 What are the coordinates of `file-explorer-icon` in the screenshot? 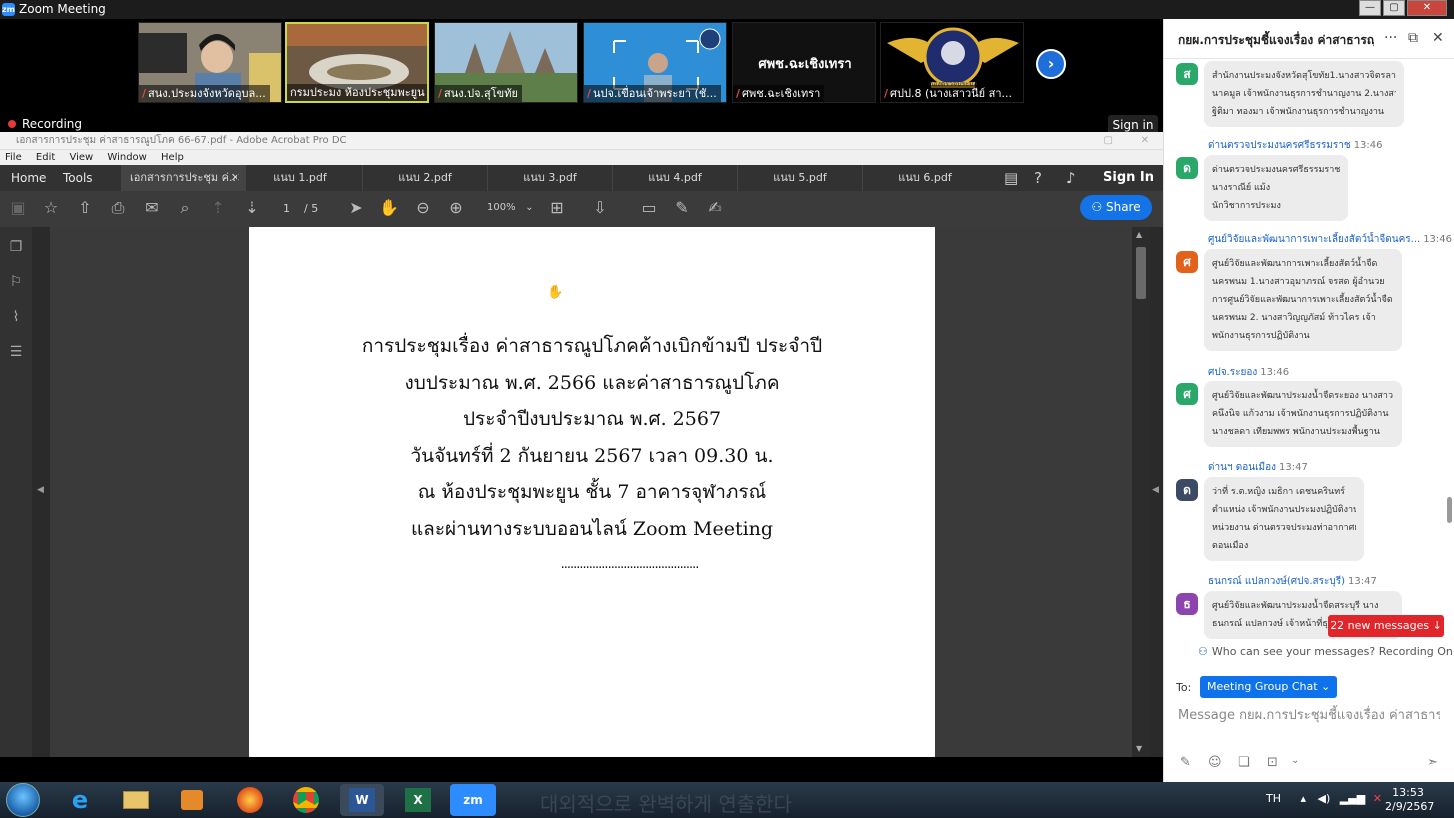 It's located at (136, 800).